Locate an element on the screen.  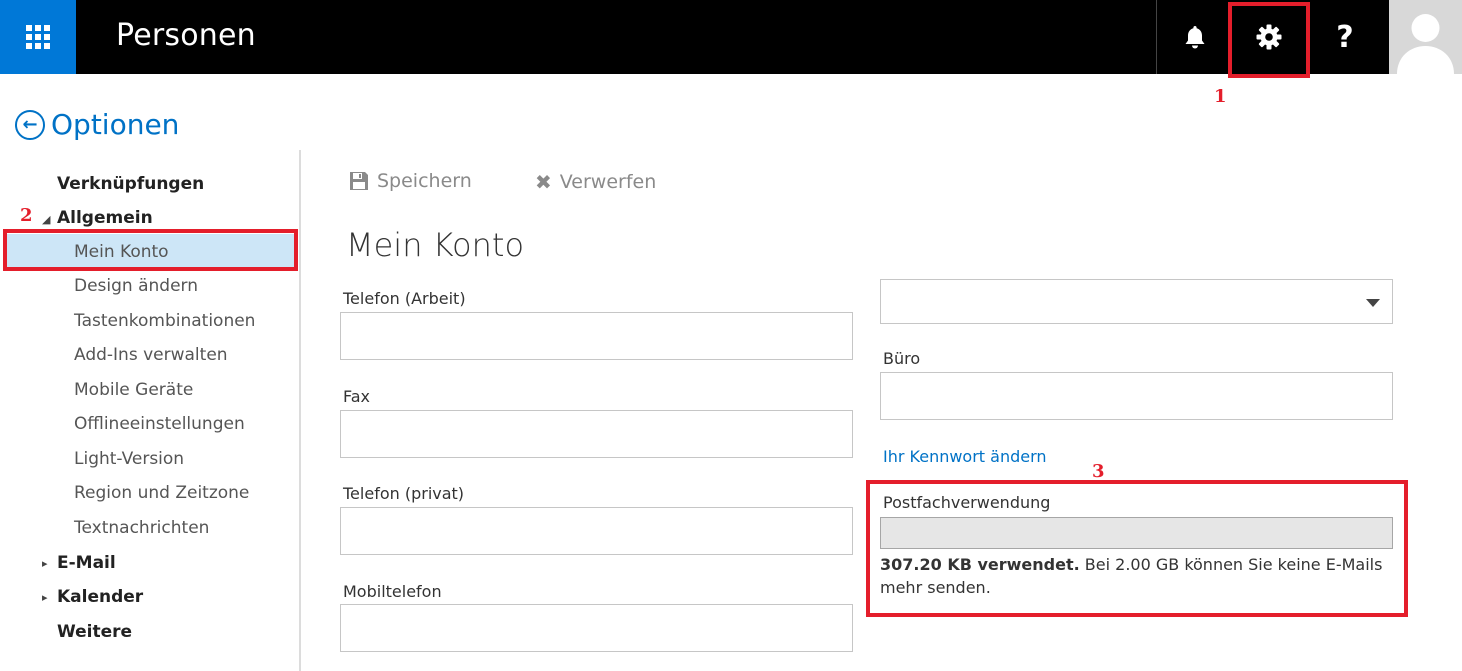
save-button: Speichern is located at coordinates (410, 181).